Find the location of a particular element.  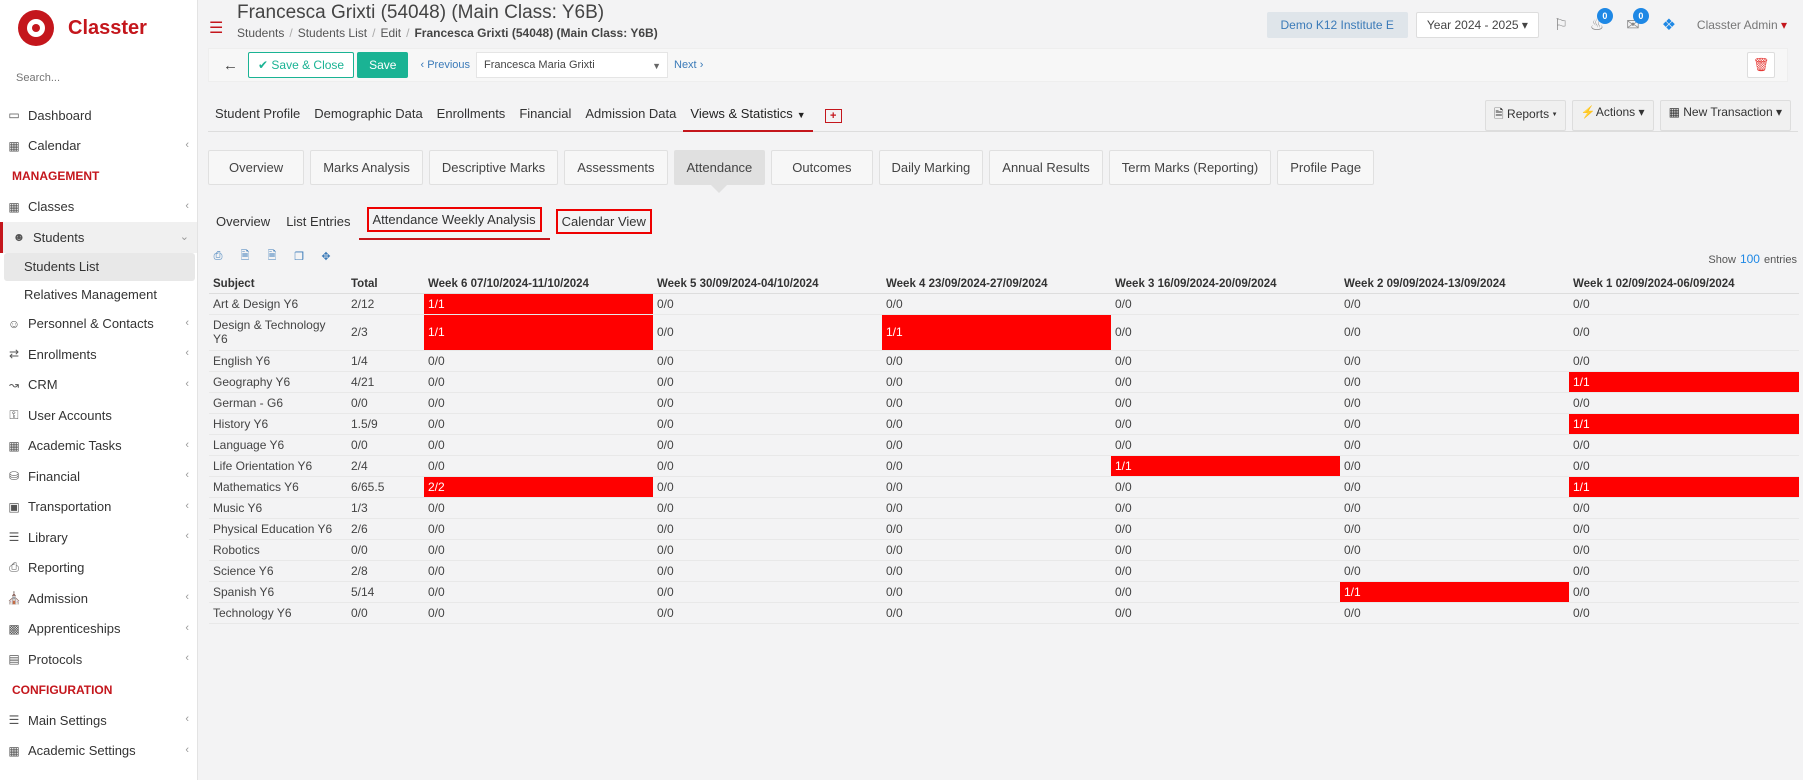

sidebar-subitem-relatives-management: Relatives Management is located at coordinates (98, 295).